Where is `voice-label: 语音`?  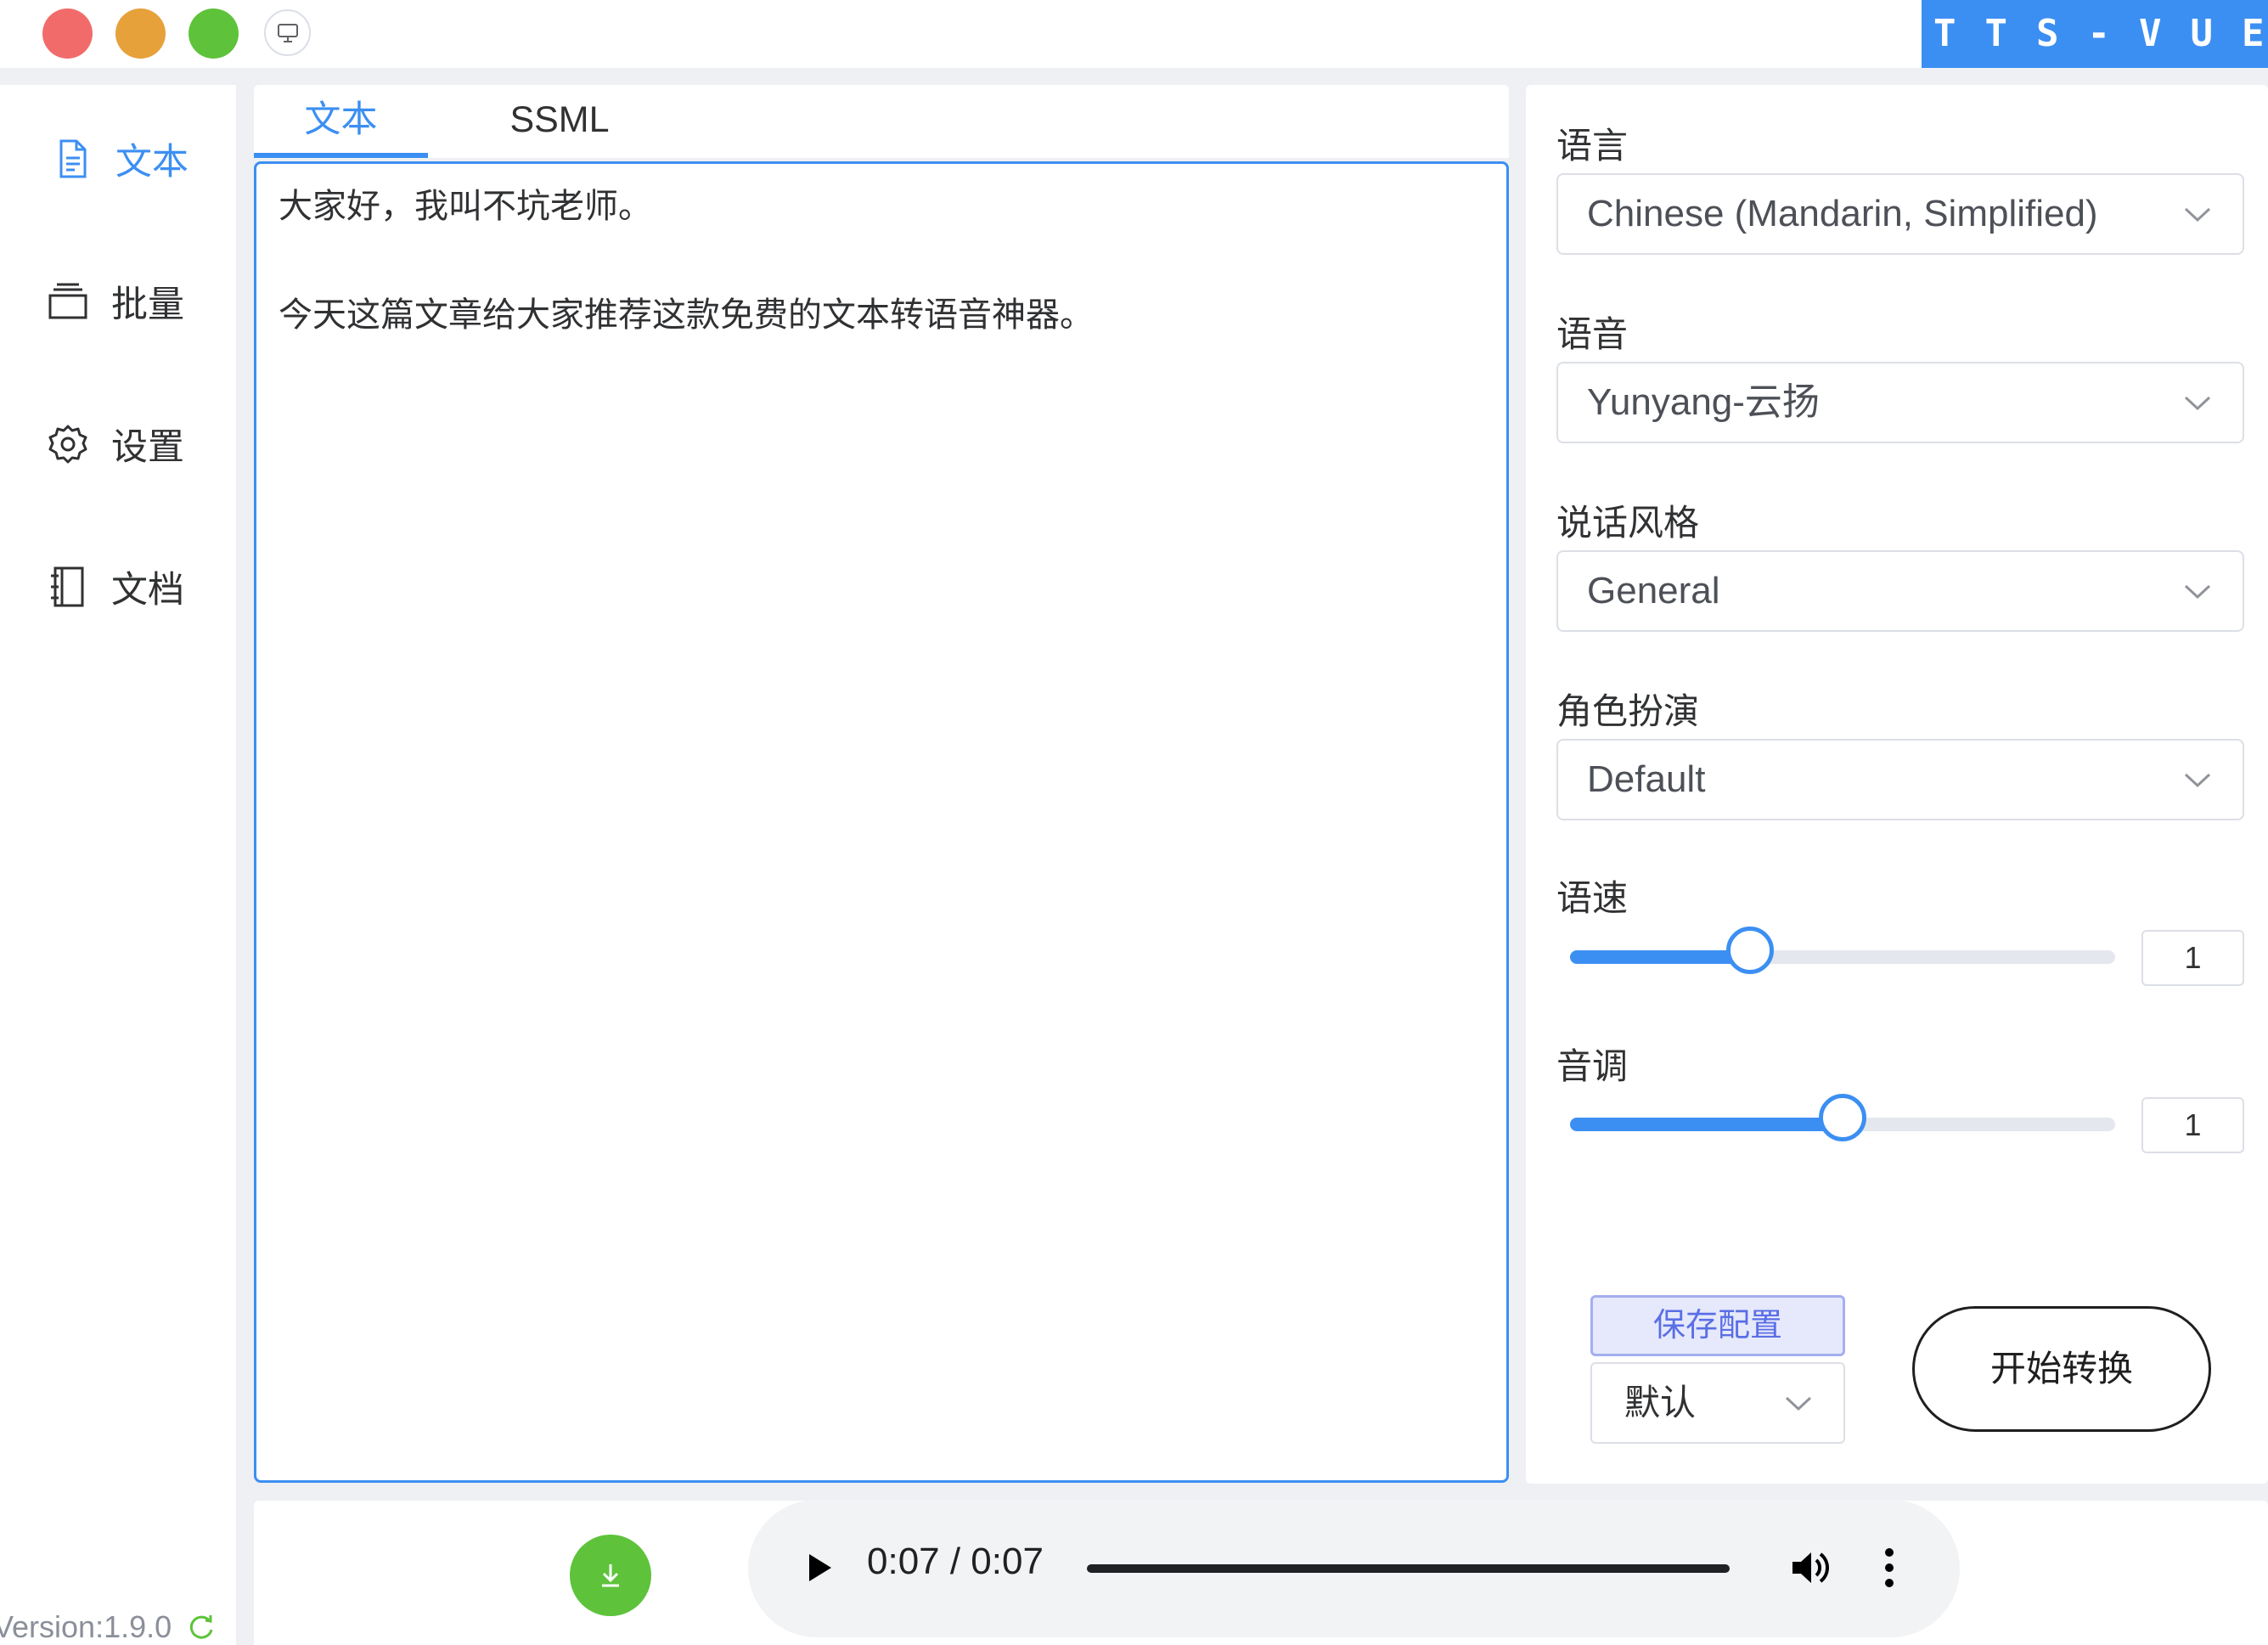 voice-label: 语音 is located at coordinates (1592, 334).